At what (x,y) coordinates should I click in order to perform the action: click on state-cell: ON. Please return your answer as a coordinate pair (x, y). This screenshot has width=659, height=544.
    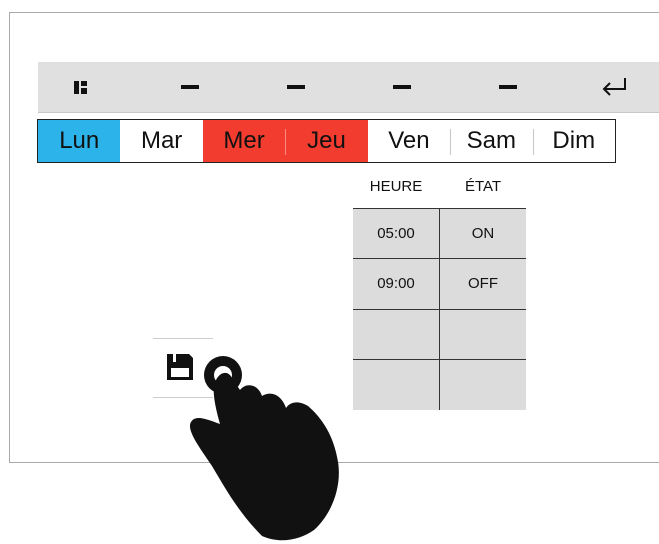
    Looking at the image, I should click on (483, 233).